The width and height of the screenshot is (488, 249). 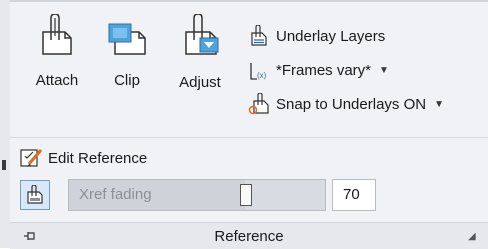 What do you see at coordinates (351, 104) in the screenshot?
I see `snap-to-underlays-label: Snap to Underlays ON` at bounding box center [351, 104].